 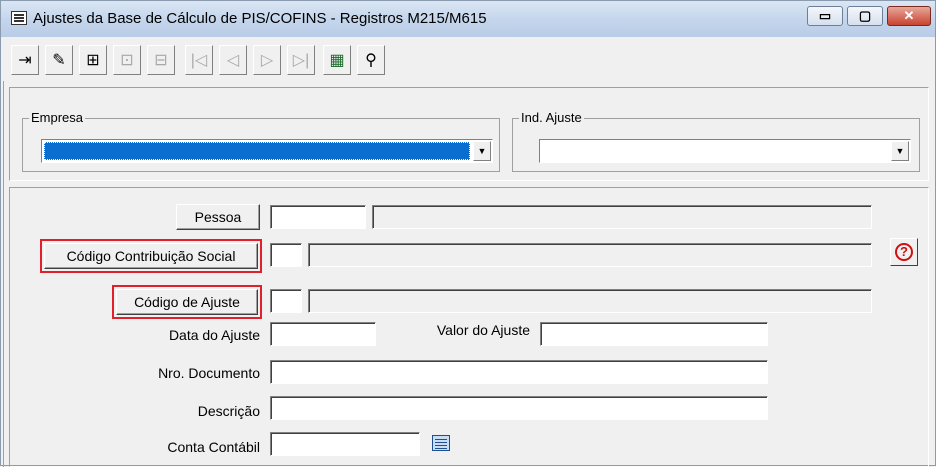 I want to click on empresa-select: ▼, so click(x=267, y=151).